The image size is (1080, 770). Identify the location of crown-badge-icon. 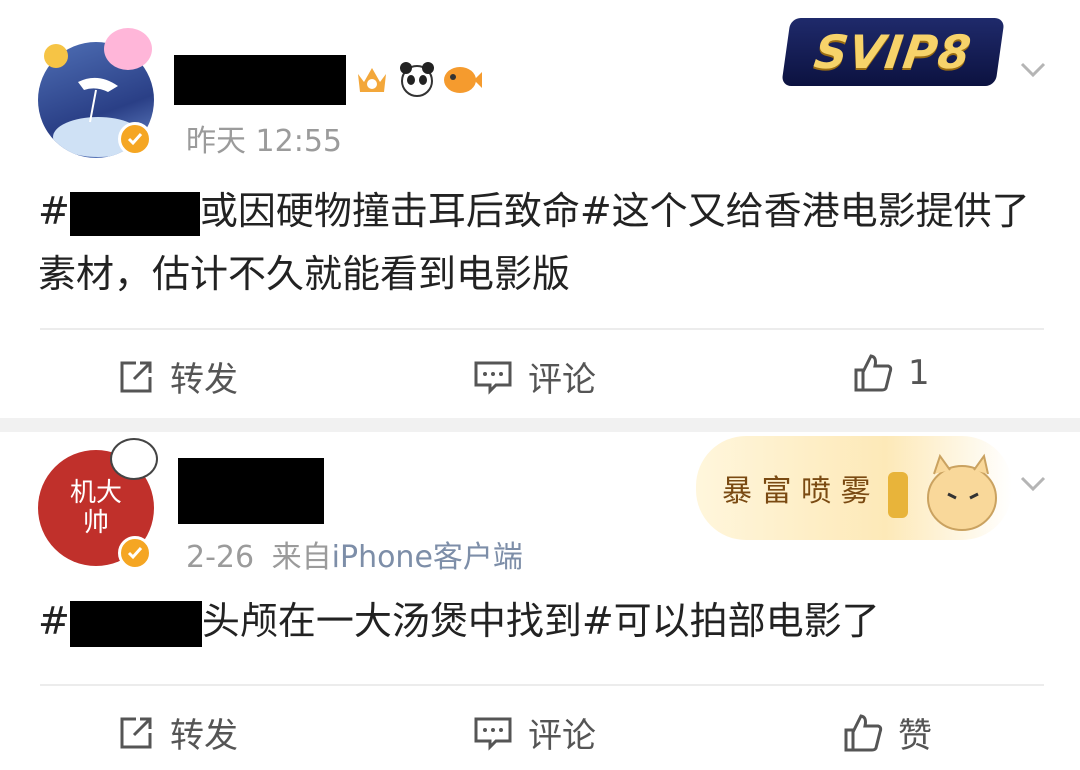
(372, 79).